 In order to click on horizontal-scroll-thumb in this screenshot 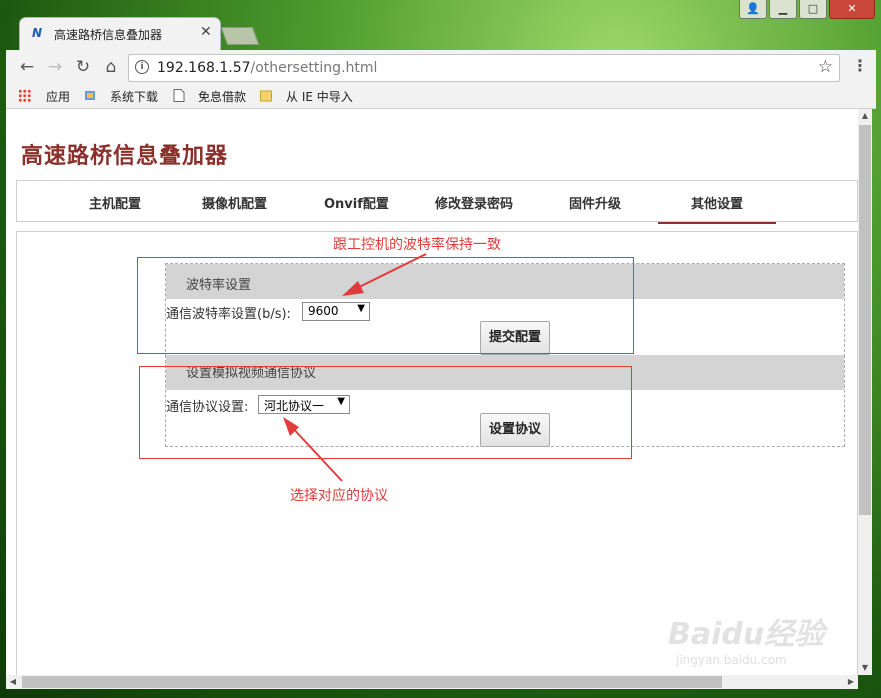, I will do `click(372, 682)`.